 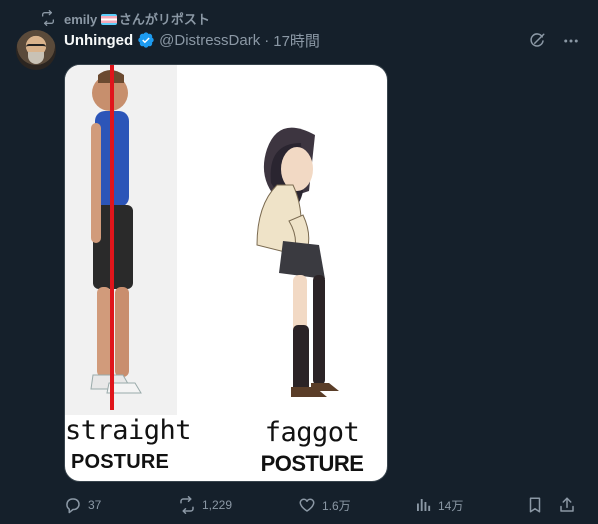 What do you see at coordinates (356, 505) in the screenshot?
I see `like-button: 1.6万` at bounding box center [356, 505].